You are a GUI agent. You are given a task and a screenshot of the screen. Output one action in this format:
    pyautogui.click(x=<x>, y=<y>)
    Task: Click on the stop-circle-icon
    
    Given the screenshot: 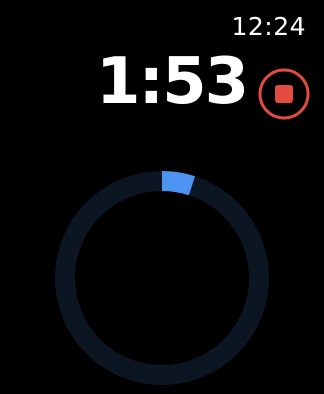 What is the action you would take?
    pyautogui.click(x=284, y=94)
    